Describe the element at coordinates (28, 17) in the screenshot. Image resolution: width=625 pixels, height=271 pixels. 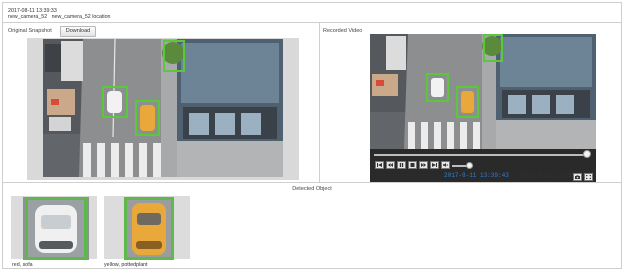
I see `camera-name: new_camera_52` at that location.